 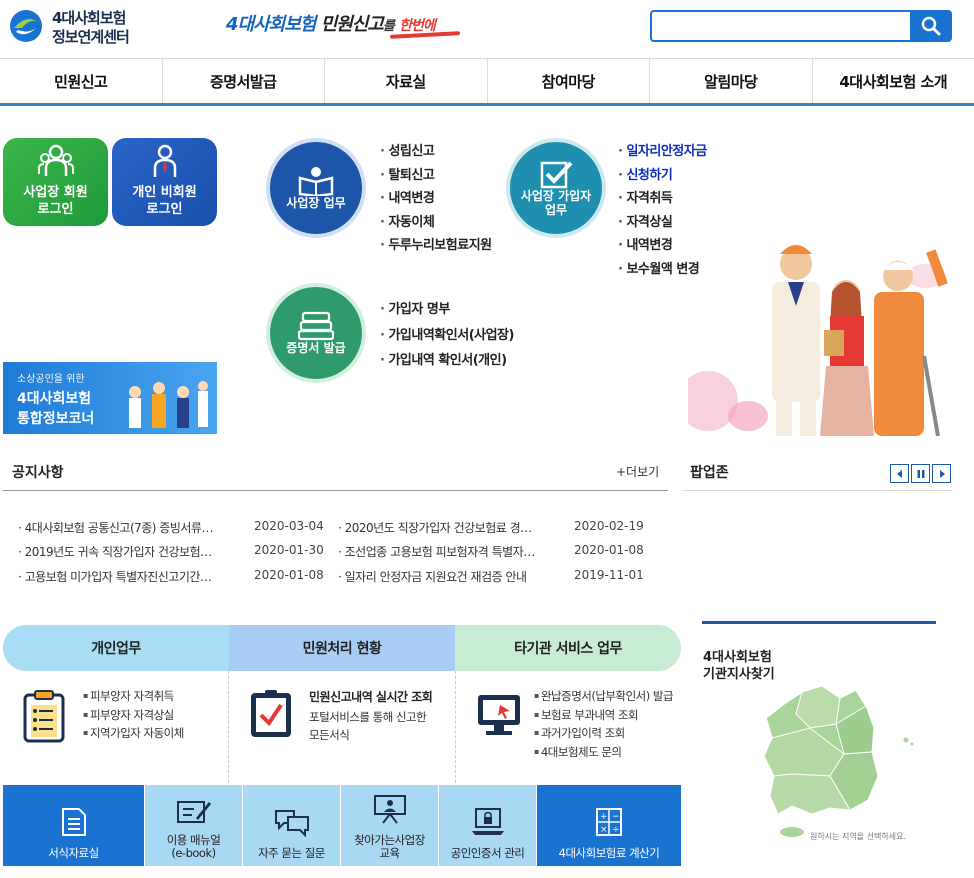 I want to click on service-column-personal: 피부양자 자격취득 피부양자 자격상실 지역가입자 자동이체, so click(x=116, y=727).